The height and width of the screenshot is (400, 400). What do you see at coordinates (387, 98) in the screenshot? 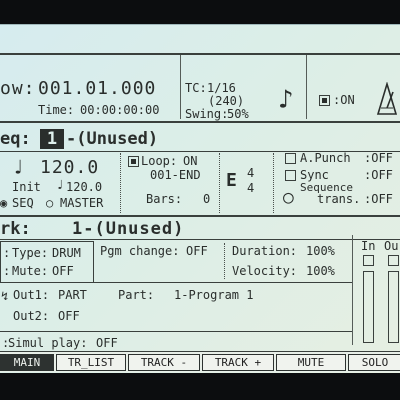
I see `metronome-icon` at bounding box center [387, 98].